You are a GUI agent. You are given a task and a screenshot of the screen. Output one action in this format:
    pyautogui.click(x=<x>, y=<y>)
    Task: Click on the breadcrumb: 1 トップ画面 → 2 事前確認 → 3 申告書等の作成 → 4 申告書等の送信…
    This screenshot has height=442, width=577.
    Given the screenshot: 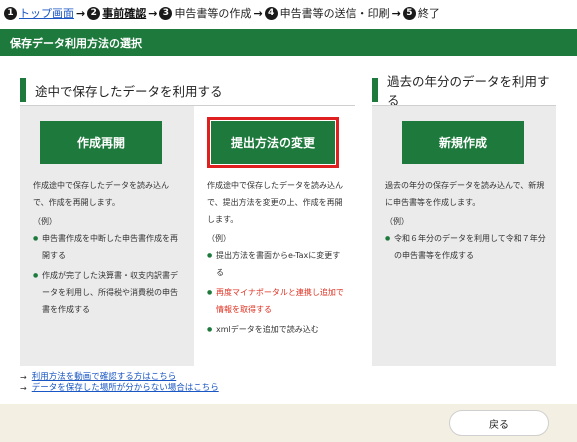 What is the action you would take?
    pyautogui.click(x=222, y=13)
    